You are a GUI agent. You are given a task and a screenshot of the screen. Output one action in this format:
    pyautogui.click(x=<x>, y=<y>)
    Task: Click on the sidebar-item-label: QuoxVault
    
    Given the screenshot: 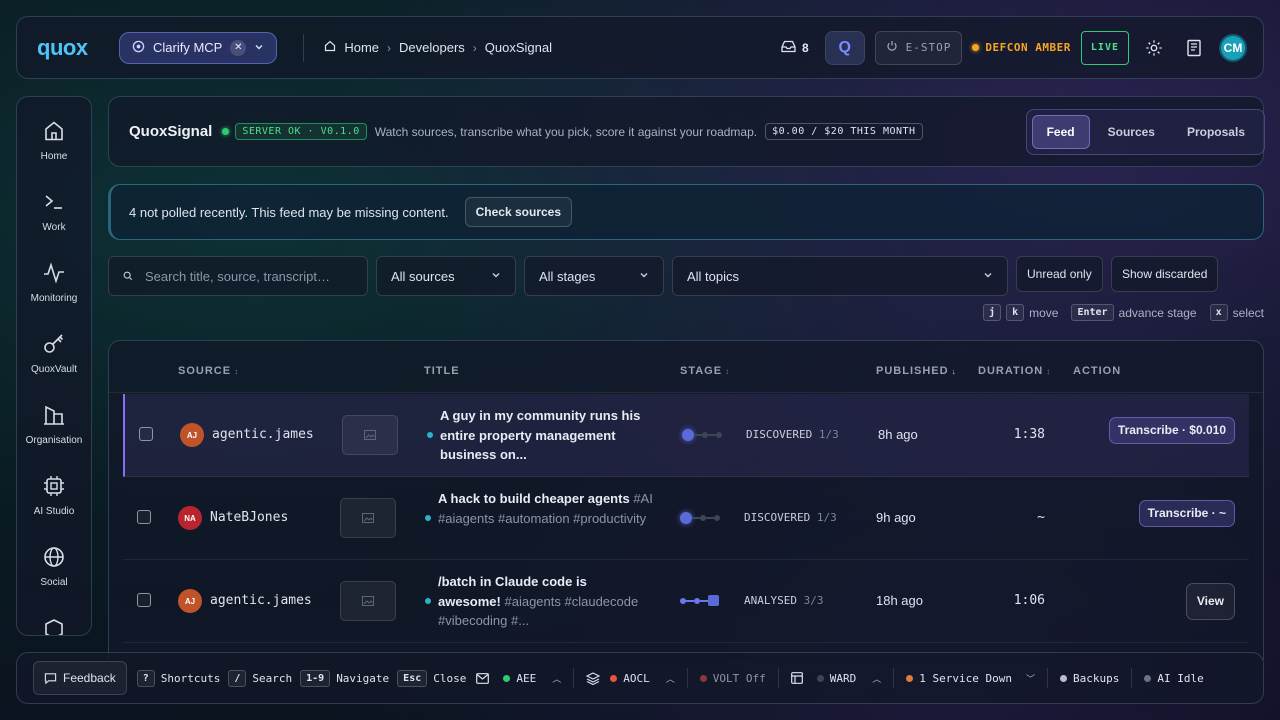 What is the action you would take?
    pyautogui.click(x=54, y=369)
    